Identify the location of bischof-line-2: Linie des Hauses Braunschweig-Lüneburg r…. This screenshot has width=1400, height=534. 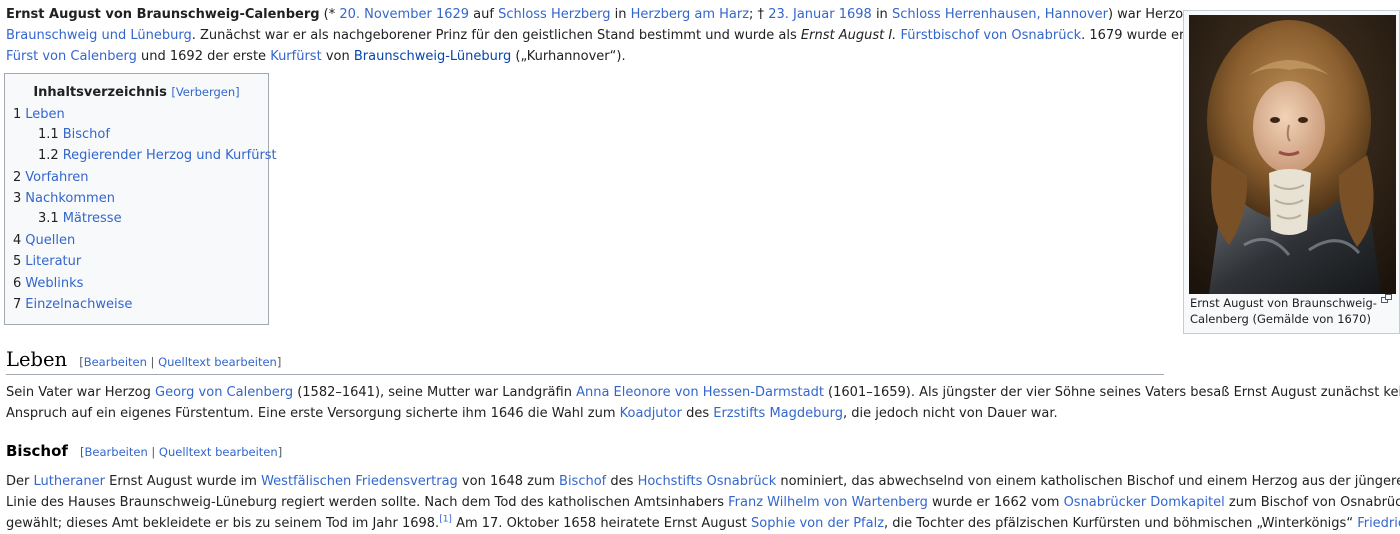
(703, 502).